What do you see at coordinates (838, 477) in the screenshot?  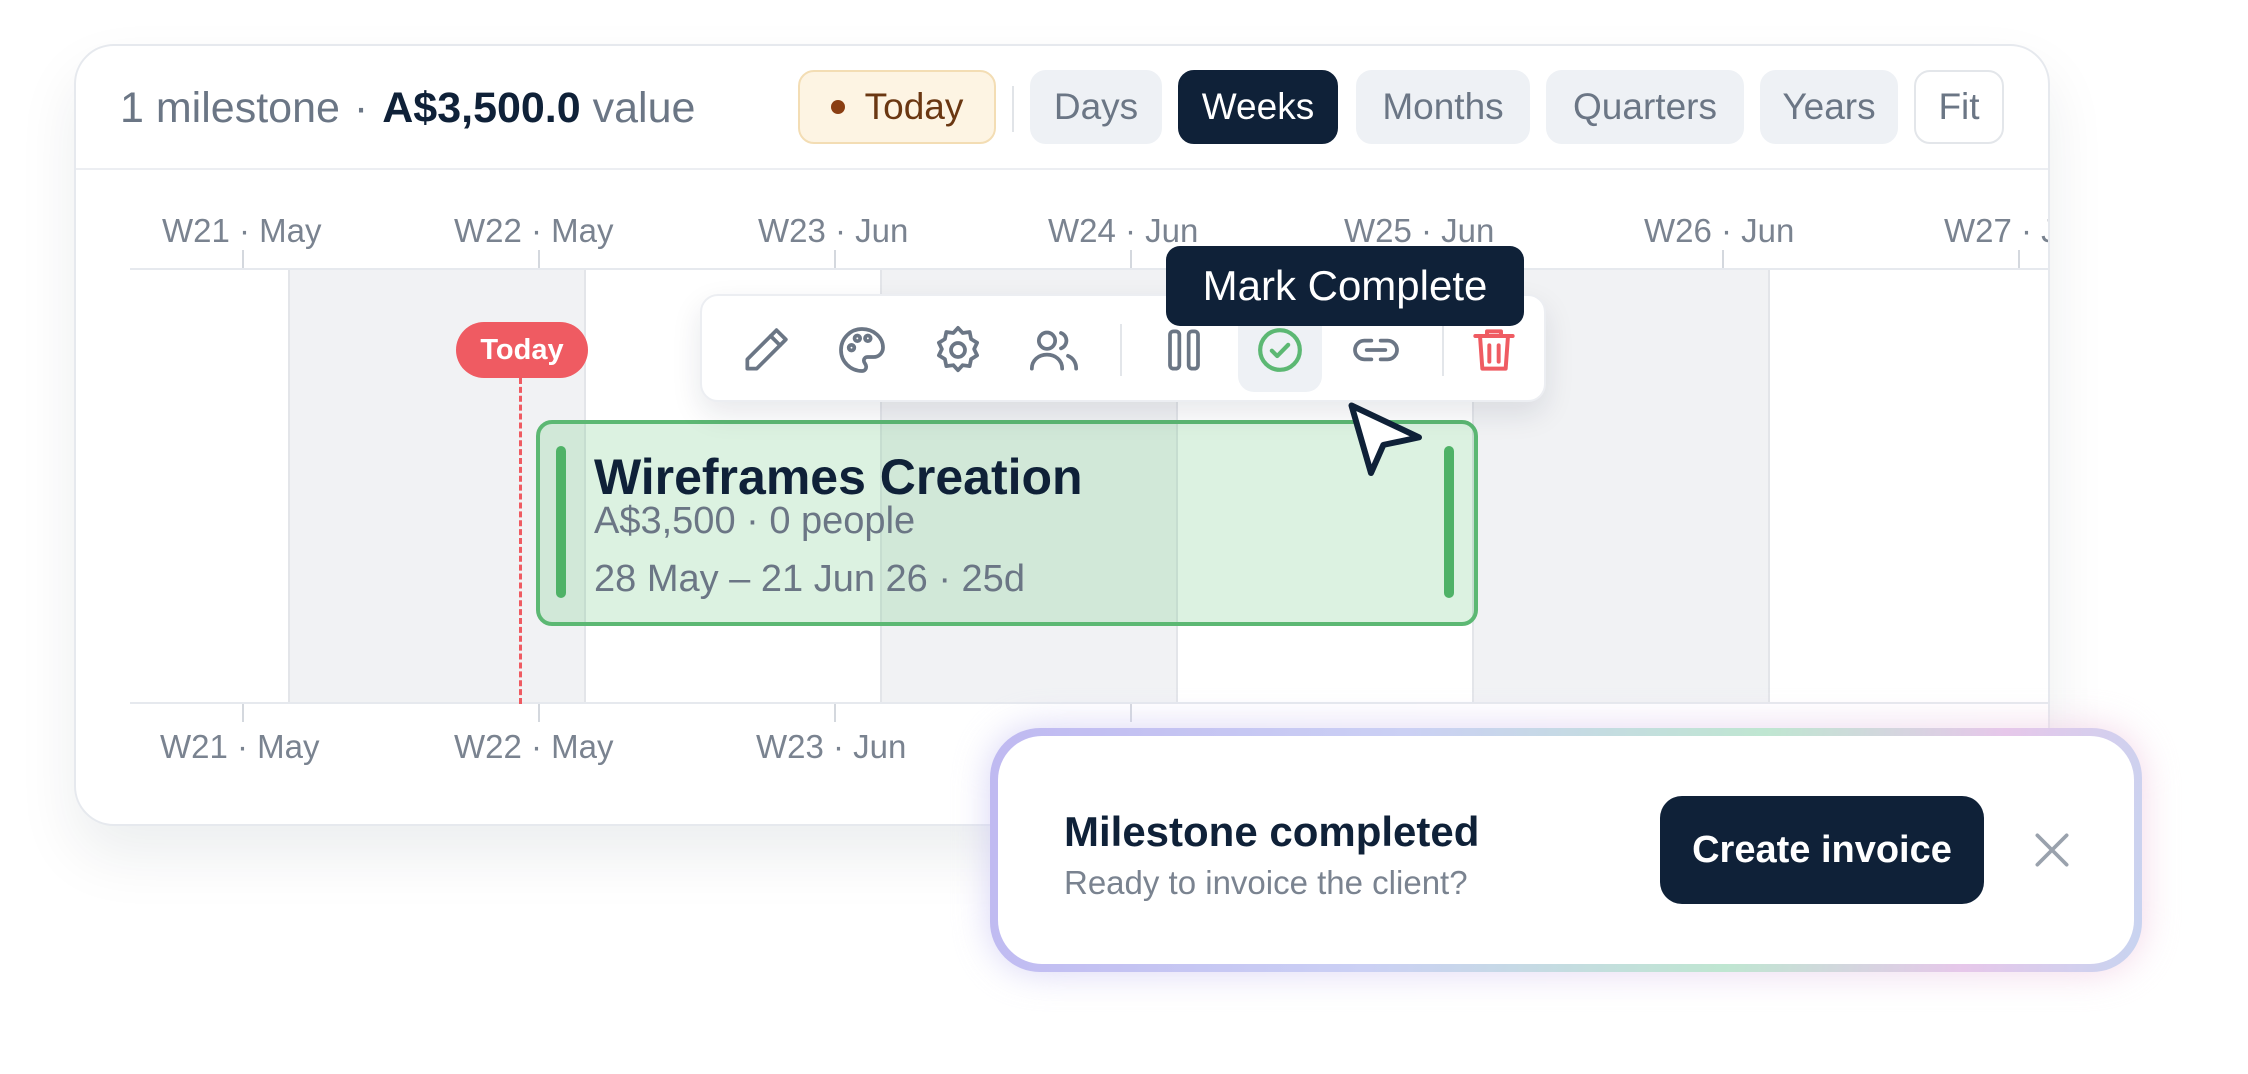 I see `milestone-name: Wireframes Creation` at bounding box center [838, 477].